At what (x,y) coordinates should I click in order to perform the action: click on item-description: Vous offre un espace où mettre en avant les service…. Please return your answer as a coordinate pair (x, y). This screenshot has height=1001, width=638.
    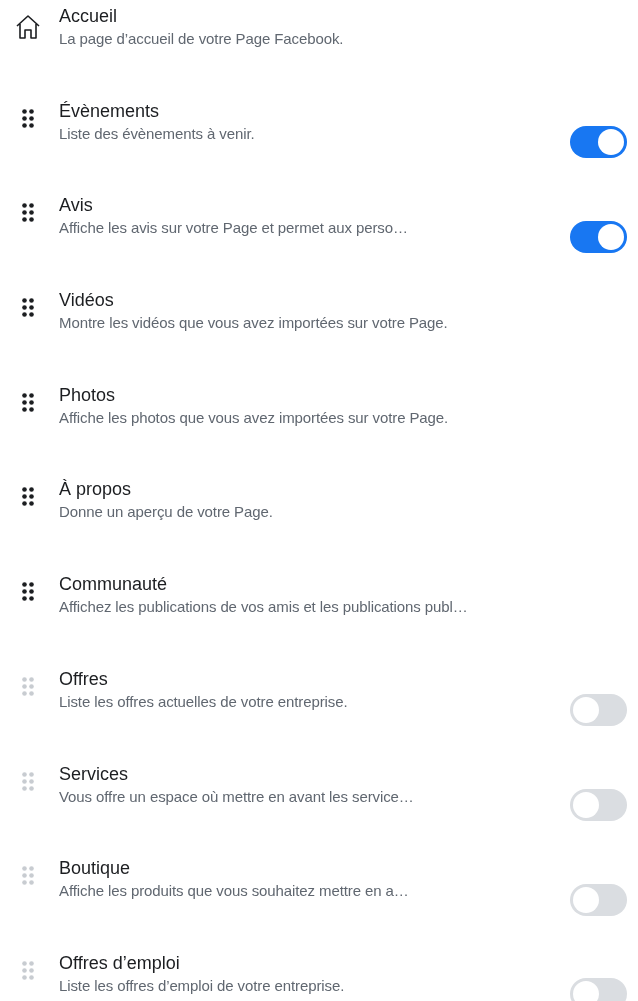
    Looking at the image, I should click on (236, 796).